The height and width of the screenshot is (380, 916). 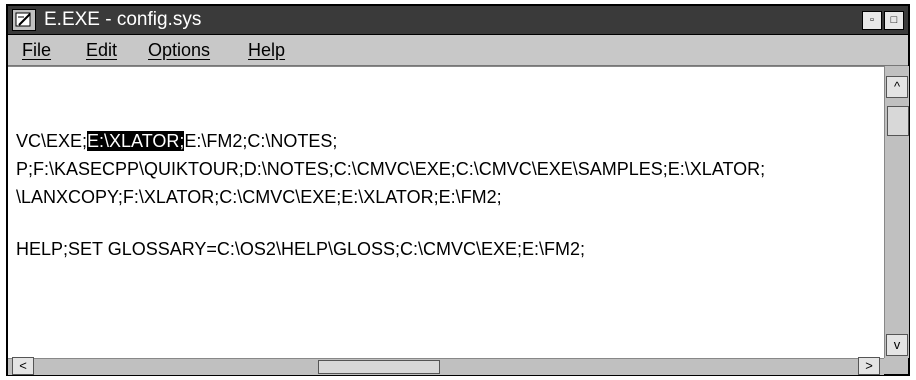 I want to click on menu-options: Options, so click(x=179, y=50).